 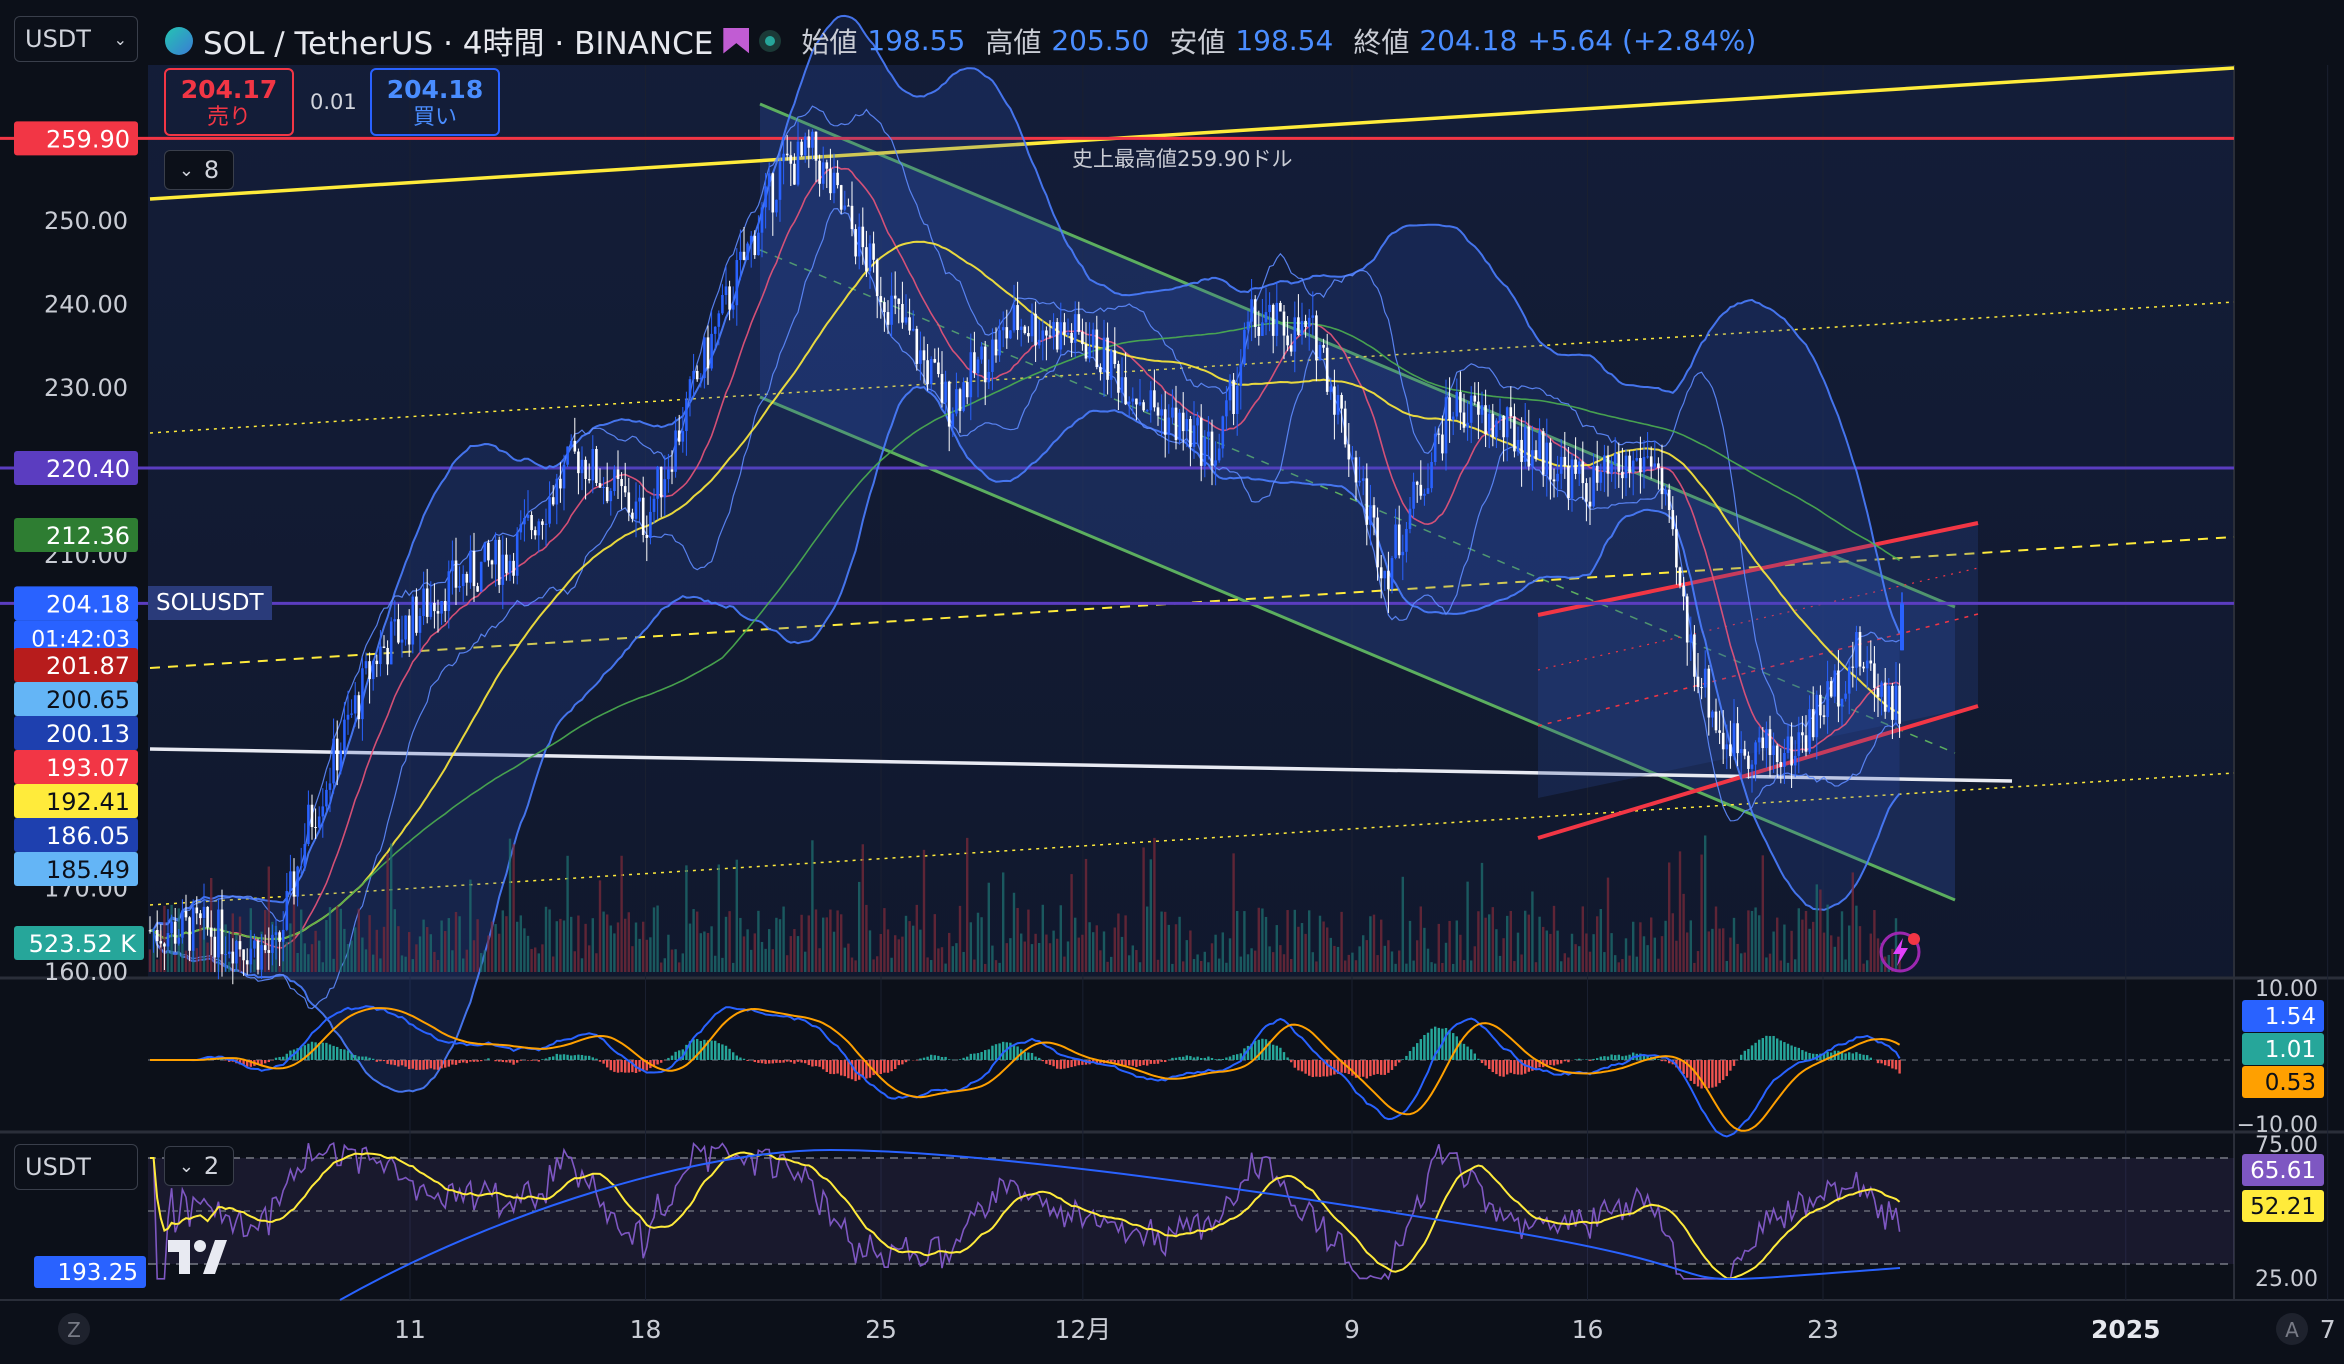 I want to click on buy-button: 204.18 買い, so click(x=435, y=102).